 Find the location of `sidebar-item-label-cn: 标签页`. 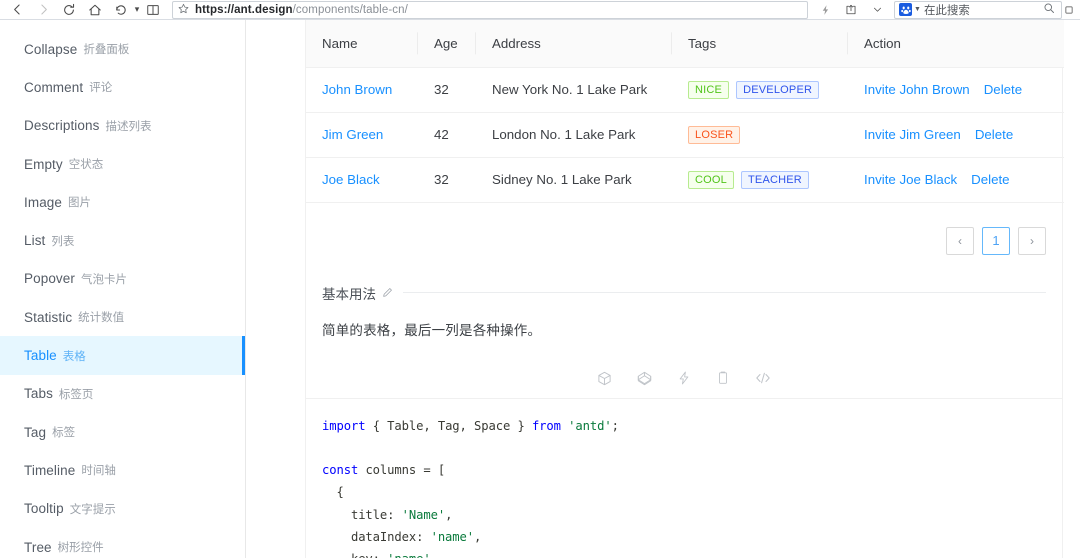

sidebar-item-label-cn: 标签页 is located at coordinates (76, 394).